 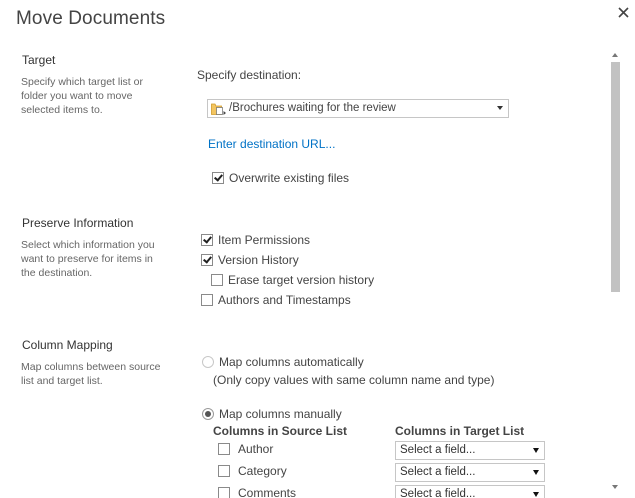 What do you see at coordinates (217, 280) in the screenshot?
I see `erase-version-history-checkbox` at bounding box center [217, 280].